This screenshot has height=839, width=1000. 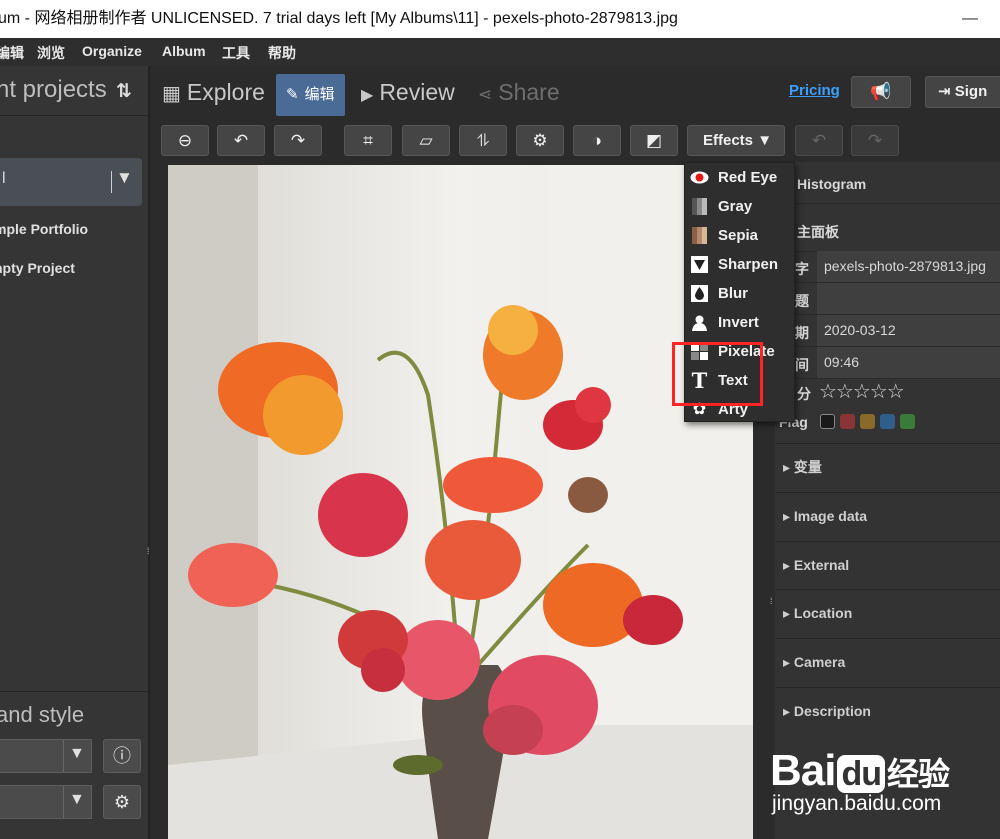 What do you see at coordinates (857, 803) in the screenshot?
I see `watermark-url: jingyan.baidu.com` at bounding box center [857, 803].